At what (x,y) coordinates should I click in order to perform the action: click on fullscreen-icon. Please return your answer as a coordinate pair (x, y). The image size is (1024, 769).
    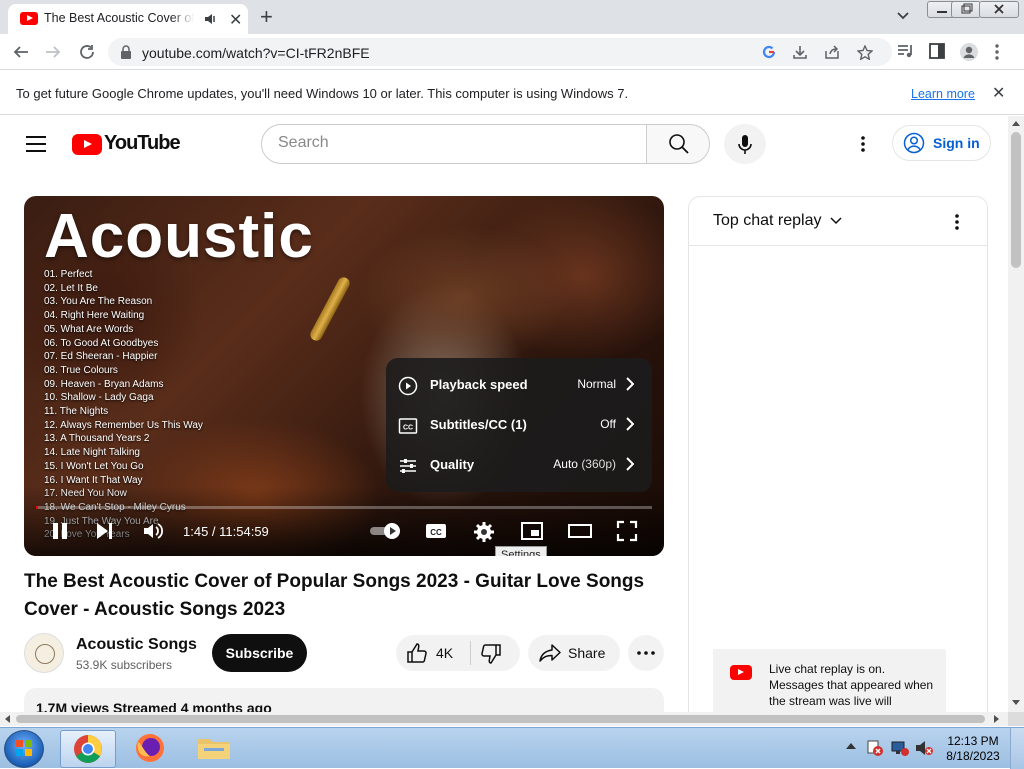
    Looking at the image, I should click on (627, 531).